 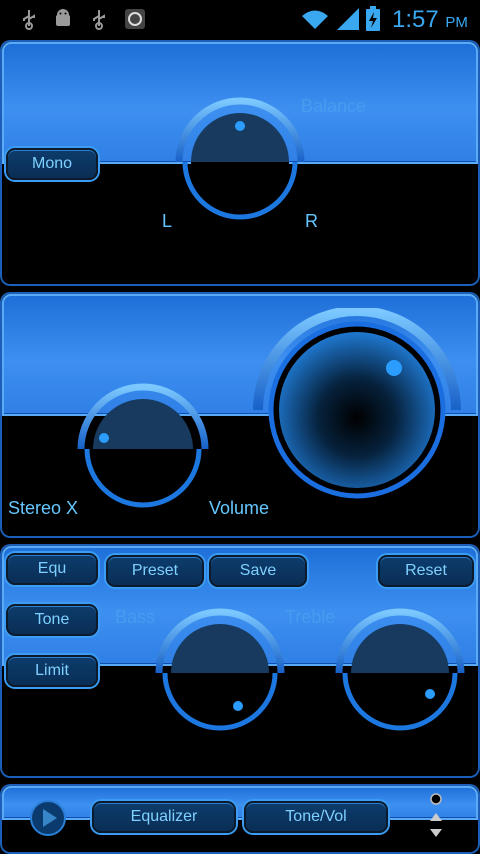 What do you see at coordinates (43, 508) in the screenshot?
I see `stereo-x-label: Stereo X` at bounding box center [43, 508].